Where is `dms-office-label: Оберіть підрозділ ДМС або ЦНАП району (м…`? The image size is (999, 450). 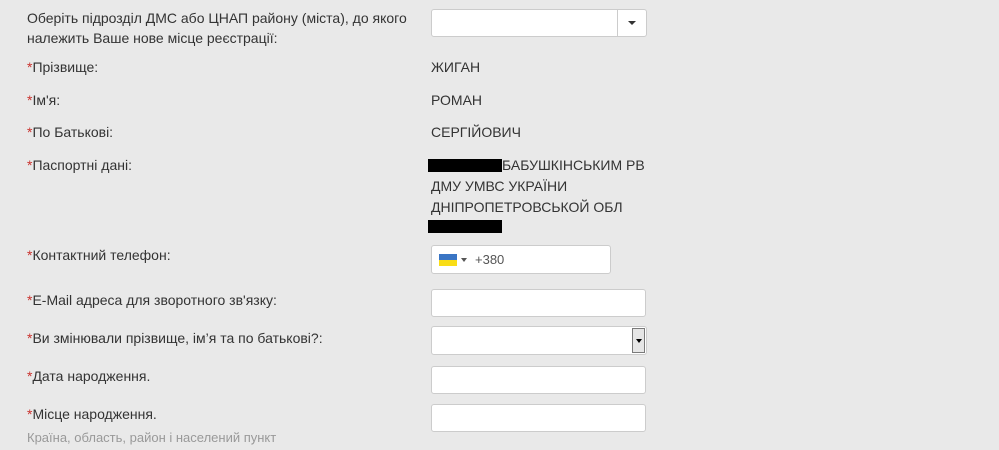 dms-office-label: Оберіть підрозділ ДМС або ЦНАП району (м… is located at coordinates (217, 28).